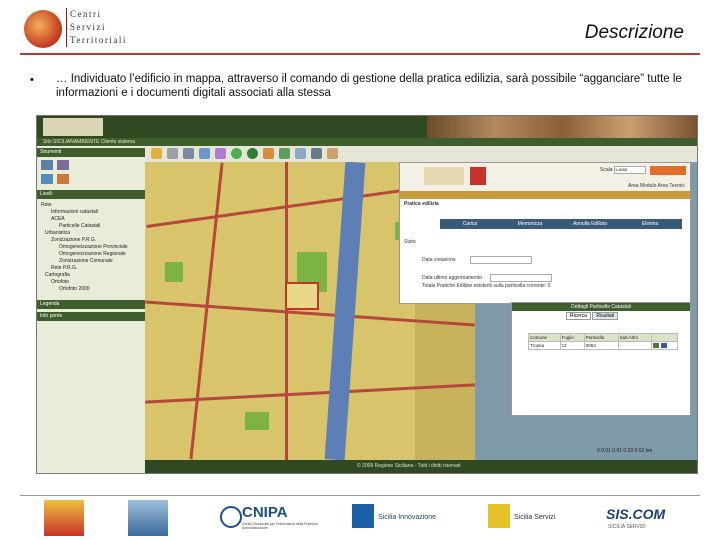 The image size is (720, 540). I want to click on regione-sicilia-logo, so click(64, 518).